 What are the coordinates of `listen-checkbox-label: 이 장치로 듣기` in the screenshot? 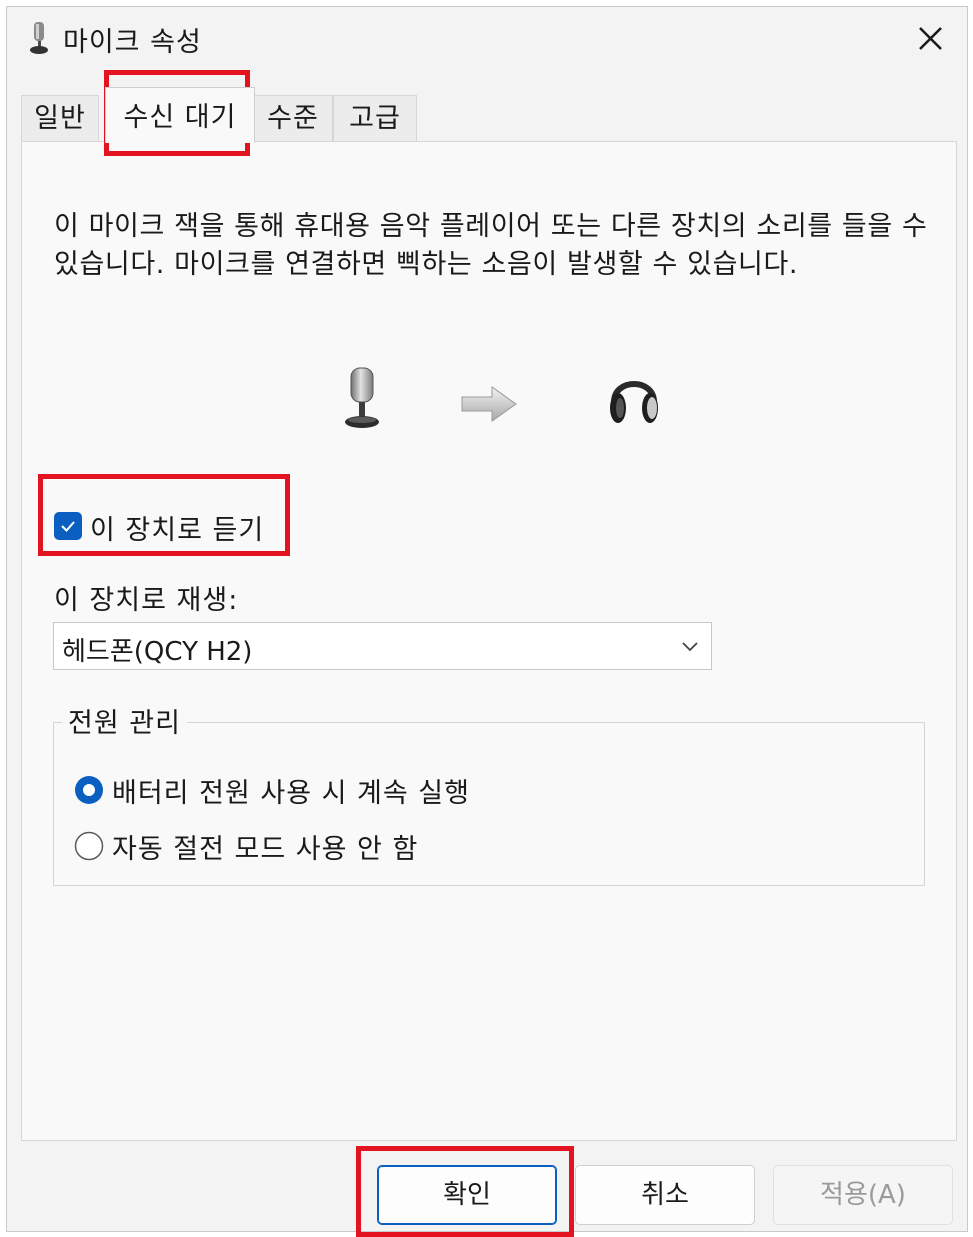 It's located at (177, 530).